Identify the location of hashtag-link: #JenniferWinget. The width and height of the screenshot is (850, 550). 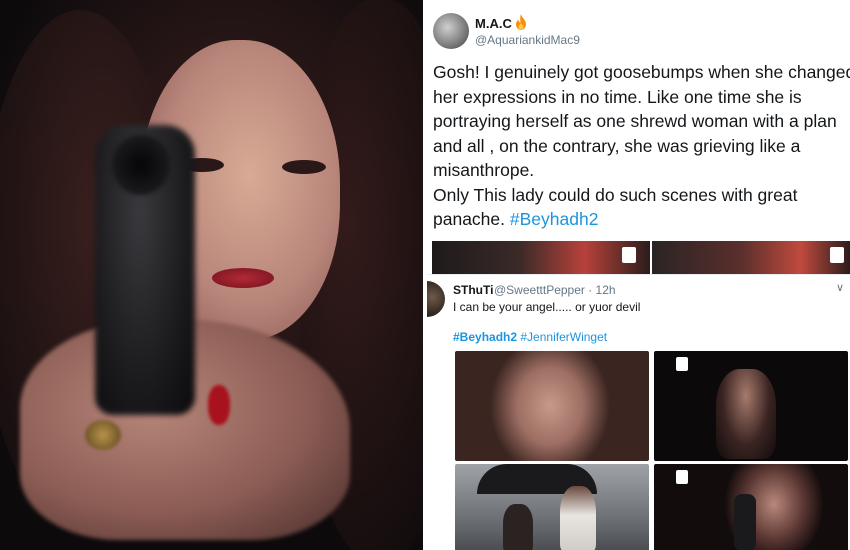
(563, 337).